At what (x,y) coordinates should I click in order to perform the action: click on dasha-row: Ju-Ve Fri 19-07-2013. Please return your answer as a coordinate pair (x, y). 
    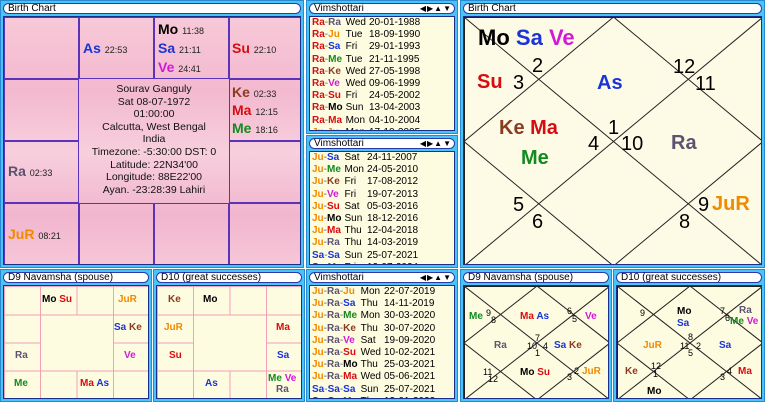
    Looking at the image, I should click on (365, 195).